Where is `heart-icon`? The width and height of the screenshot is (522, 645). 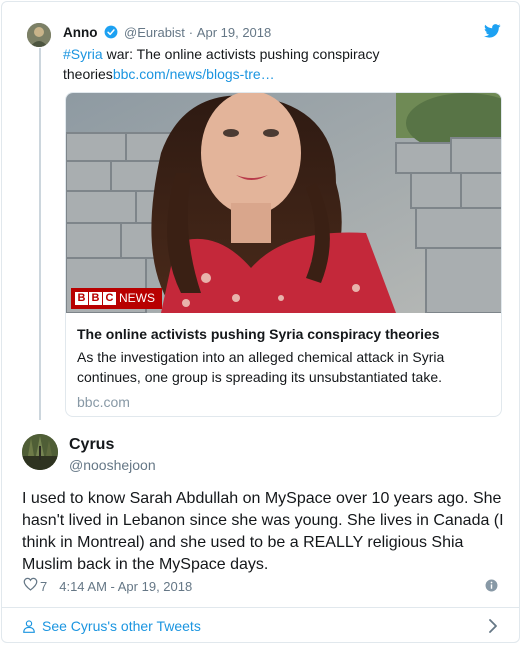
heart-icon is located at coordinates (30, 586).